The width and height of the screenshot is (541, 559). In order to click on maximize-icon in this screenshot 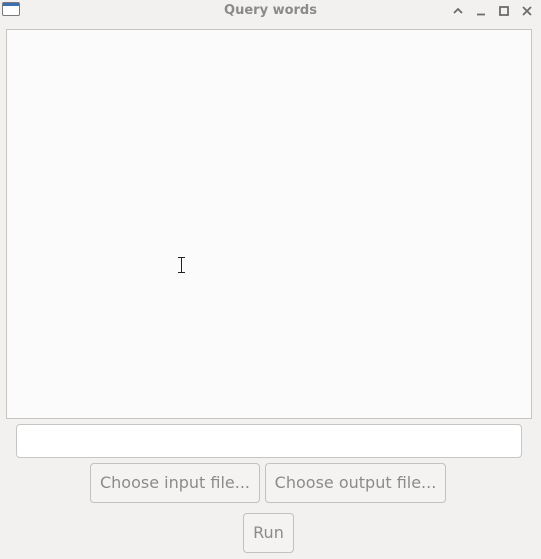, I will do `click(504, 11)`.